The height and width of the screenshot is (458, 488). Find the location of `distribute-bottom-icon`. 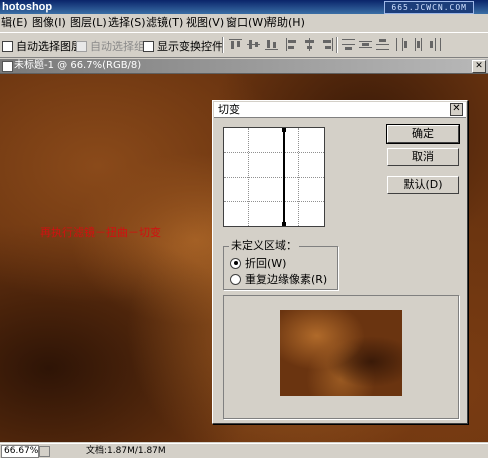

distribute-bottom-icon is located at coordinates (382, 44).